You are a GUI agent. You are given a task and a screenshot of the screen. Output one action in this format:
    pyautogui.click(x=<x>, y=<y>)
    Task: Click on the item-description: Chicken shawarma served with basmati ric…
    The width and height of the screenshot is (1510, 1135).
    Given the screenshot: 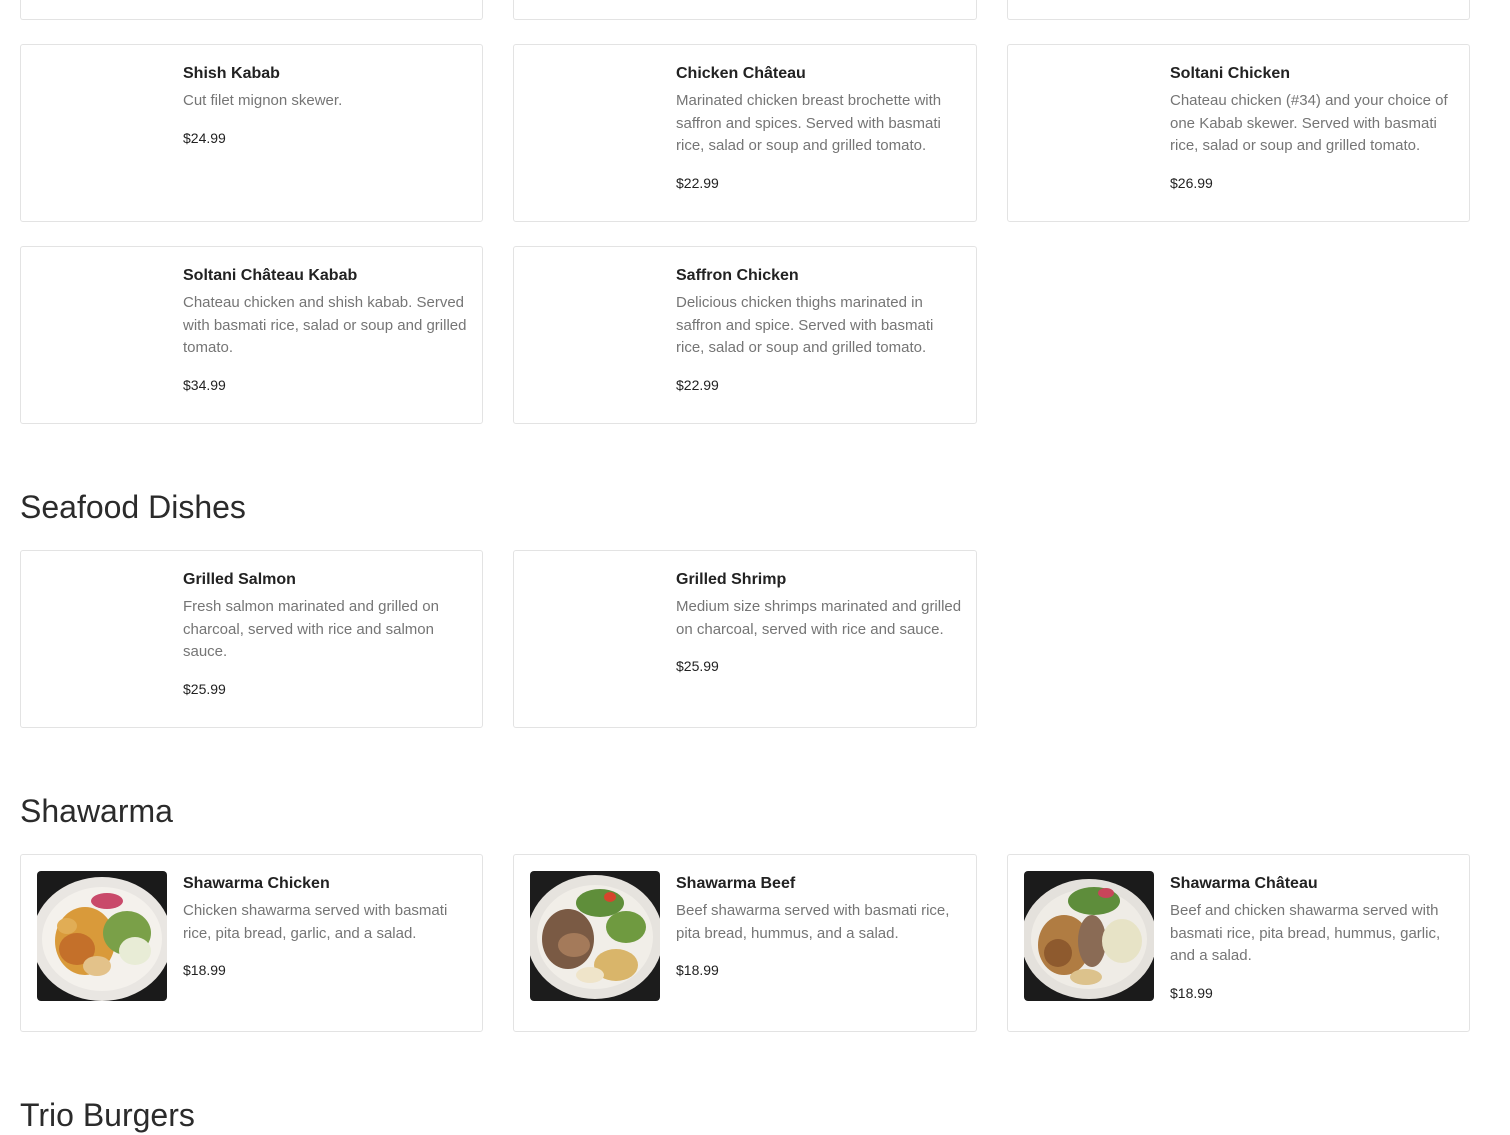 What is the action you would take?
    pyautogui.click(x=315, y=922)
    